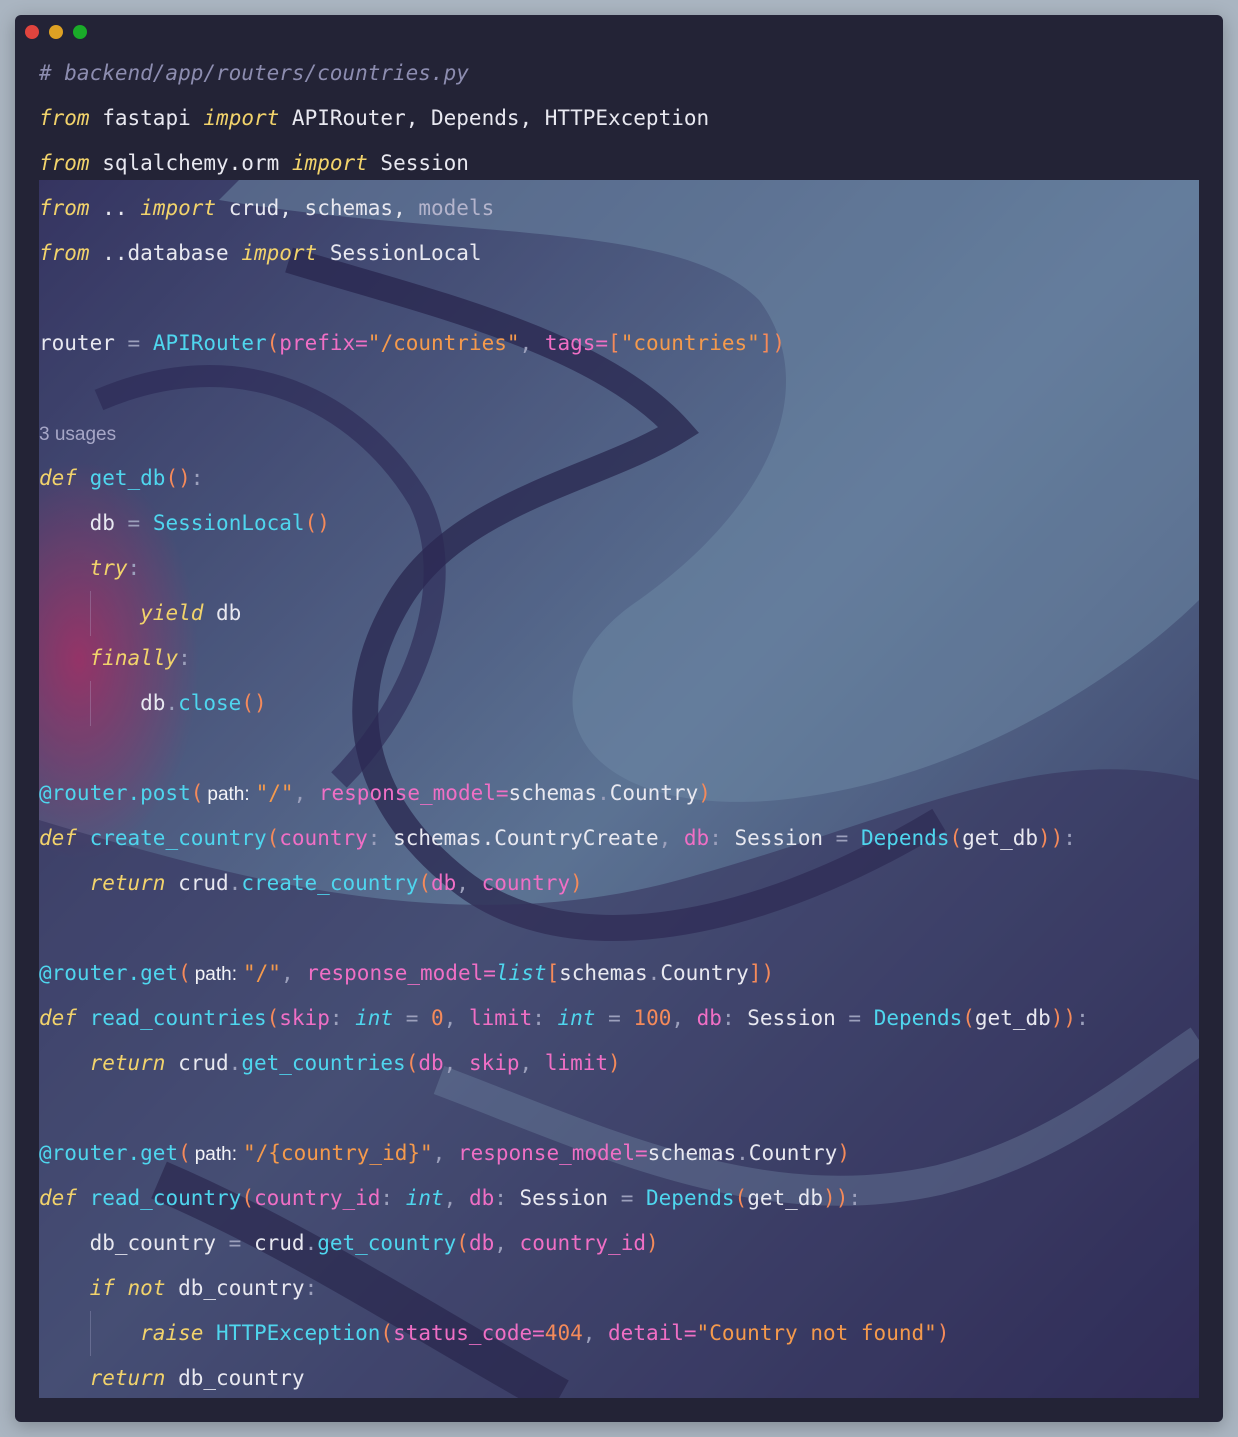 The image size is (1238, 1437). What do you see at coordinates (121, 478) in the screenshot?
I see `code-line: def get_db():` at bounding box center [121, 478].